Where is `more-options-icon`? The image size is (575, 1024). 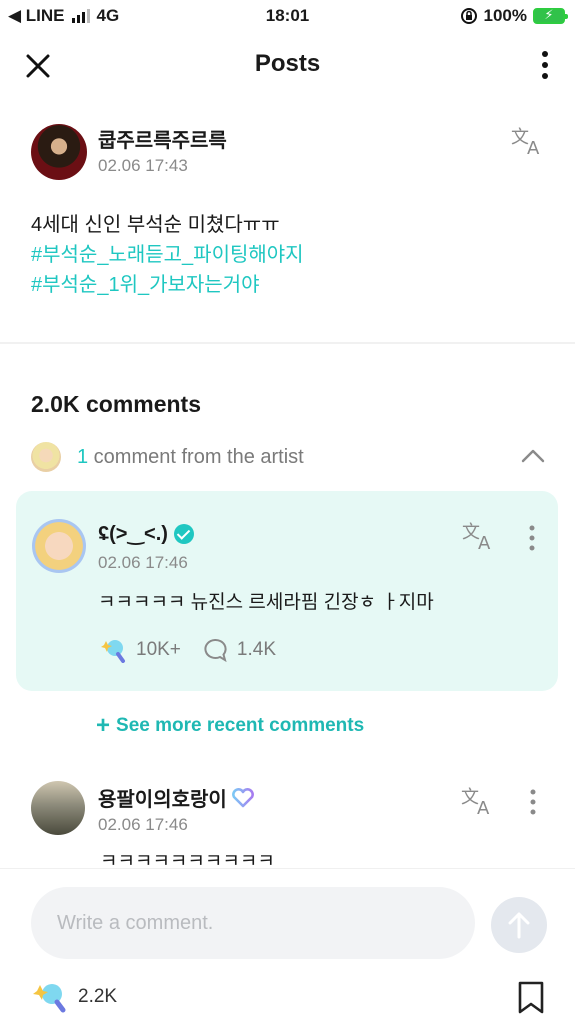
more-options-icon is located at coordinates (545, 66).